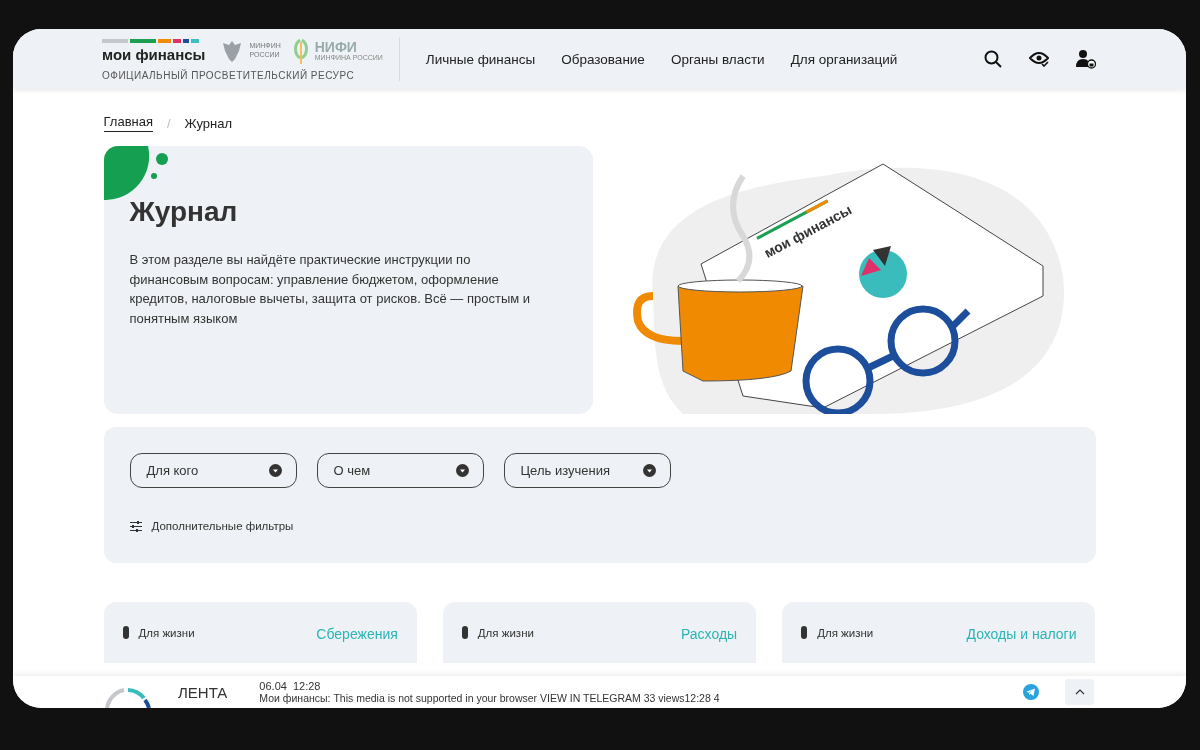 The height and width of the screenshot is (750, 1200). Describe the element at coordinates (587, 470) in the screenshot. I see `filter-dropdown: Цель изучения` at that location.